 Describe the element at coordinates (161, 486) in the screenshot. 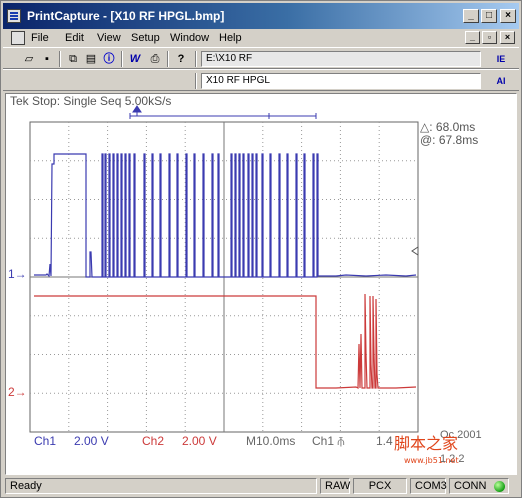

I see `status-ready: Ready` at that location.